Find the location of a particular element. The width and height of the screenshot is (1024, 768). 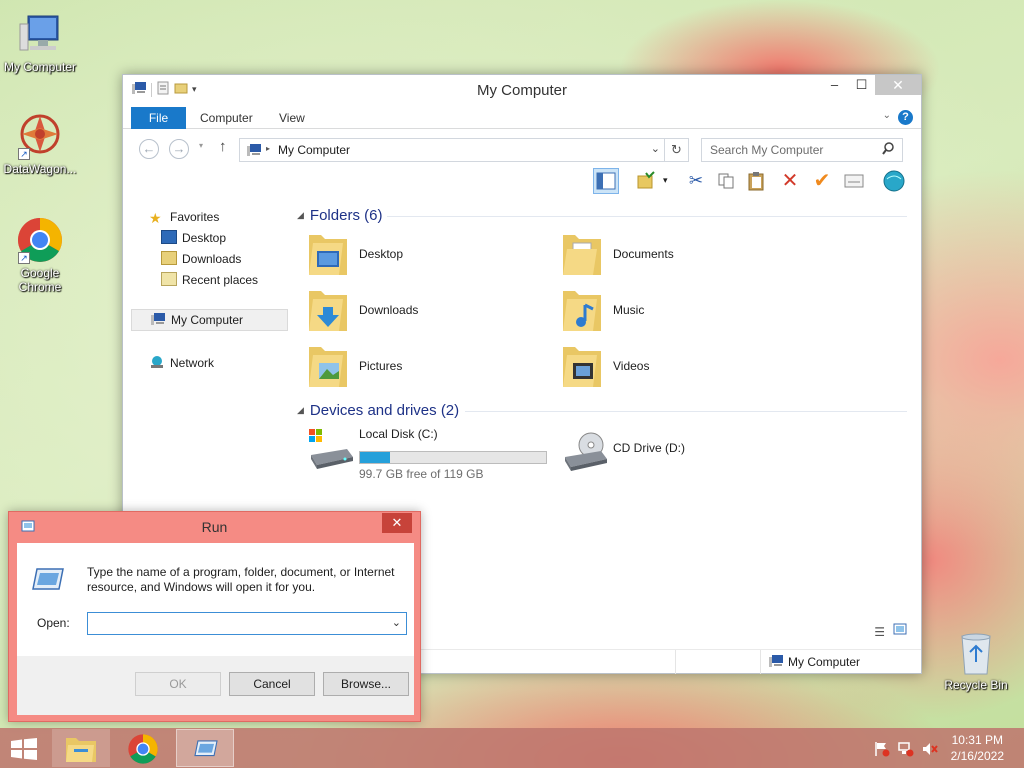

rename-icon: ✔ is located at coordinates (822, 181).